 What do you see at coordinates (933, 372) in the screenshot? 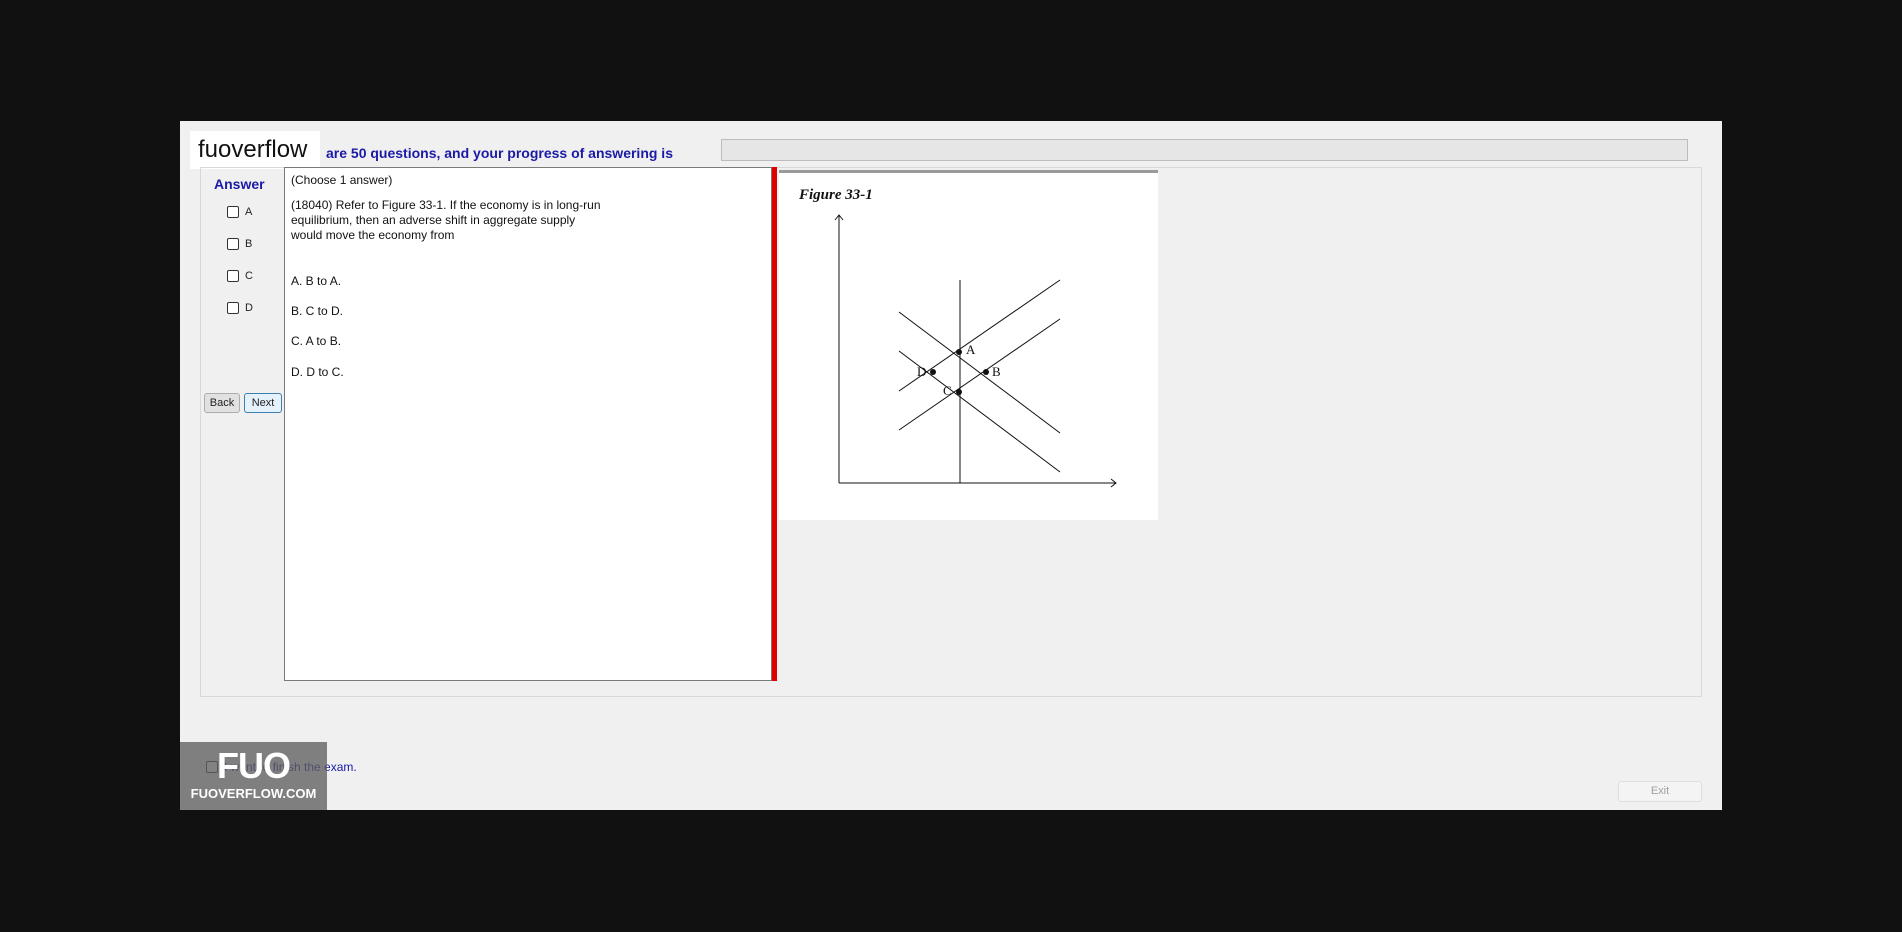
I see `point-d-dot` at bounding box center [933, 372].